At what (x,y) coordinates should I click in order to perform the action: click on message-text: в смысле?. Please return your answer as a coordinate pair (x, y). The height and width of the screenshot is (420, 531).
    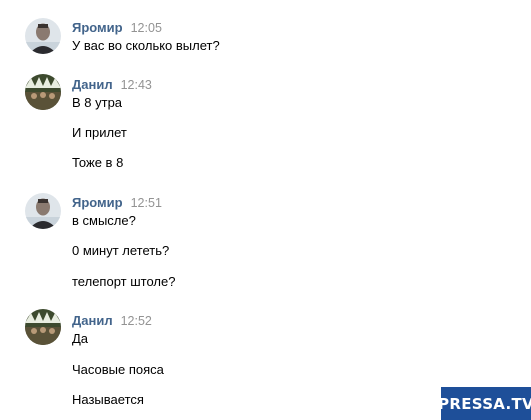
    Looking at the image, I should click on (104, 220).